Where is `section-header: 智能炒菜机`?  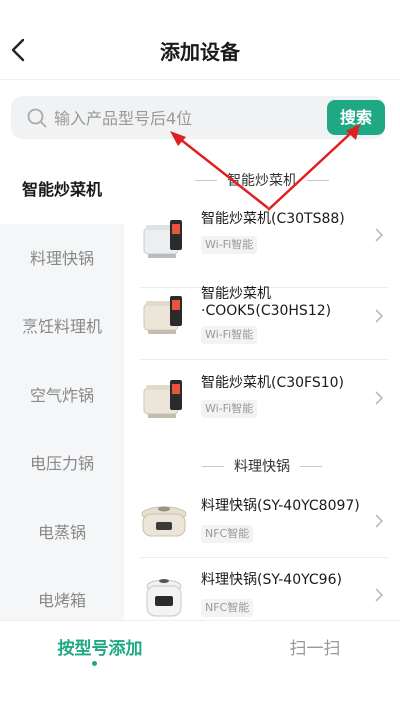
section-header: 智能炒菜机 is located at coordinates (262, 180).